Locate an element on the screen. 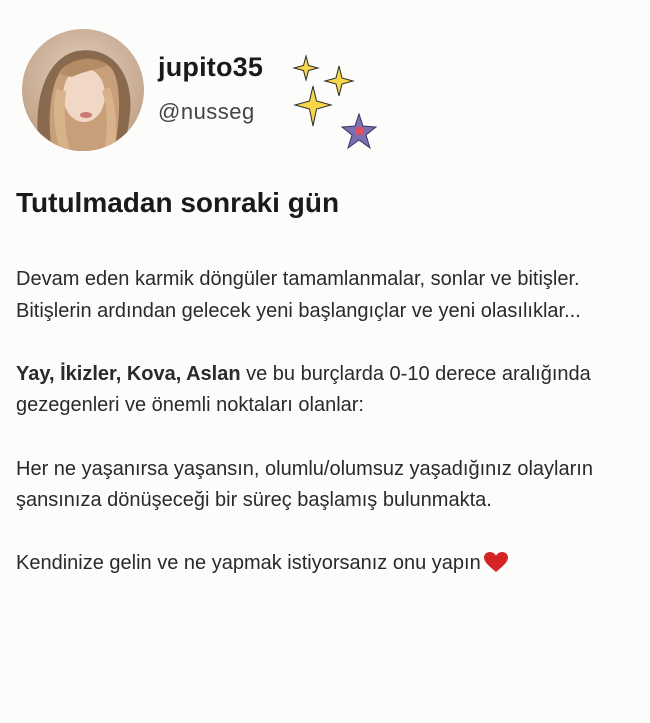  user-handle: @nusseg is located at coordinates (206, 111).